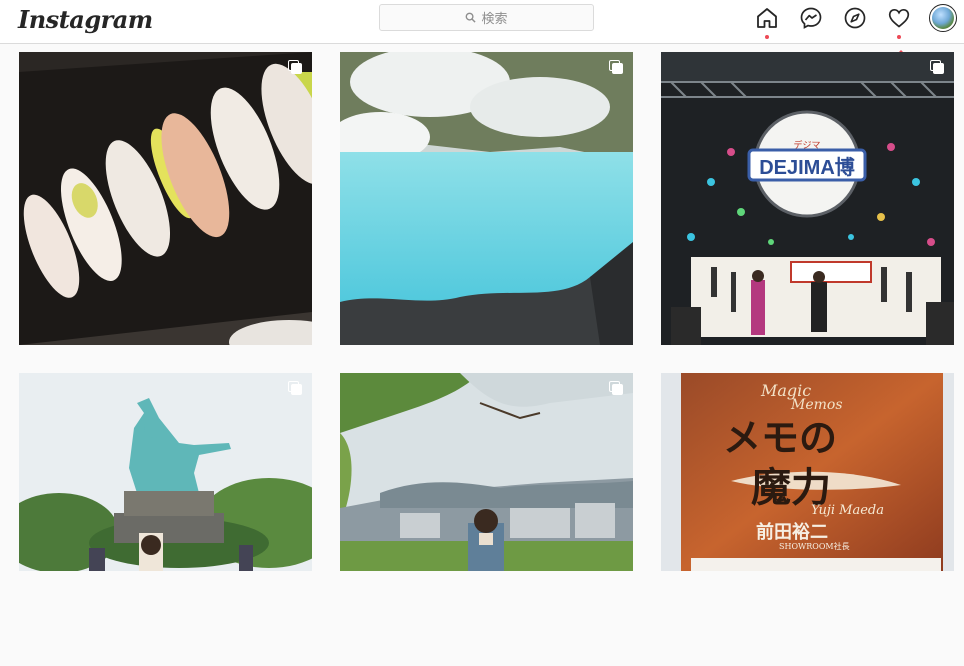  I want to click on profile-avatar, so click(943, 18).